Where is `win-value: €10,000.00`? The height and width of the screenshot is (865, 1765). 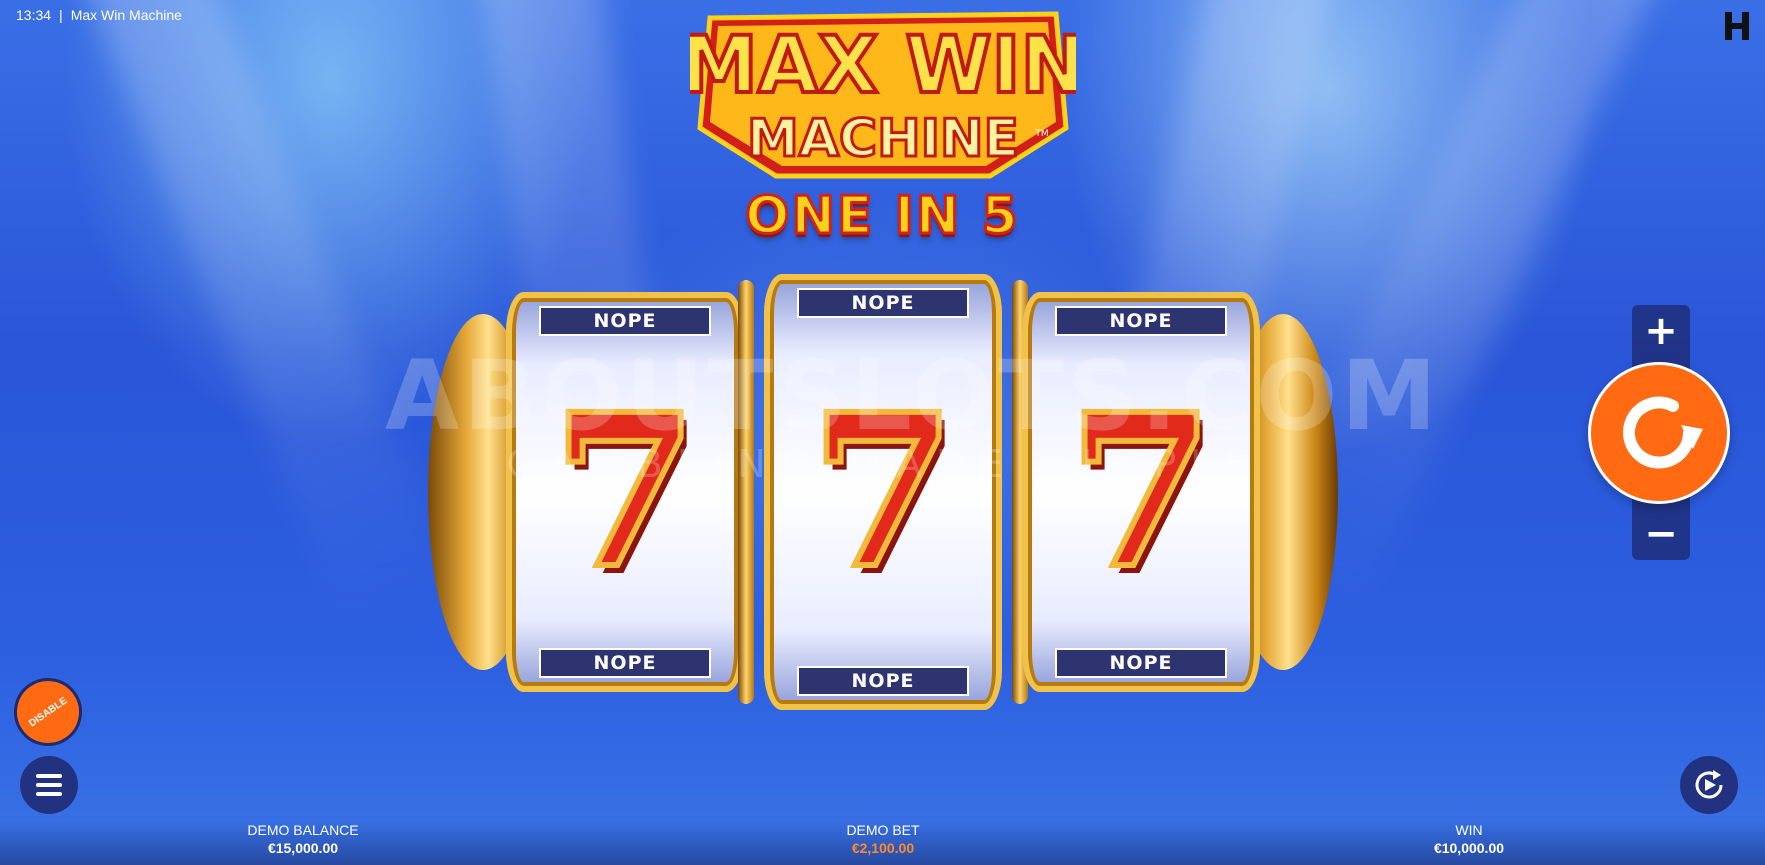
win-value: €10,000.00 is located at coordinates (1469, 848).